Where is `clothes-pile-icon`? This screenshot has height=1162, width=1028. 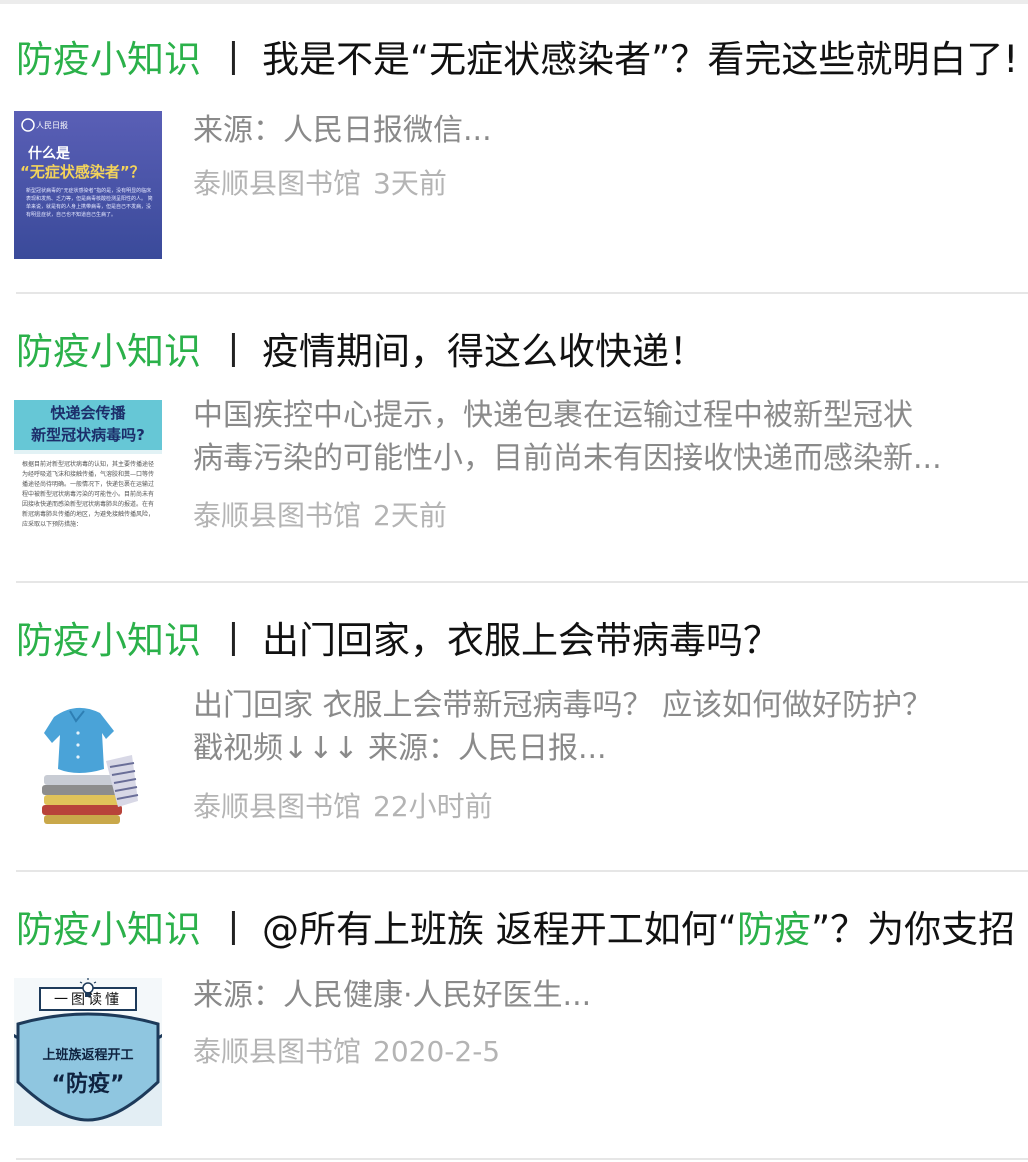 clothes-pile-icon is located at coordinates (88, 765).